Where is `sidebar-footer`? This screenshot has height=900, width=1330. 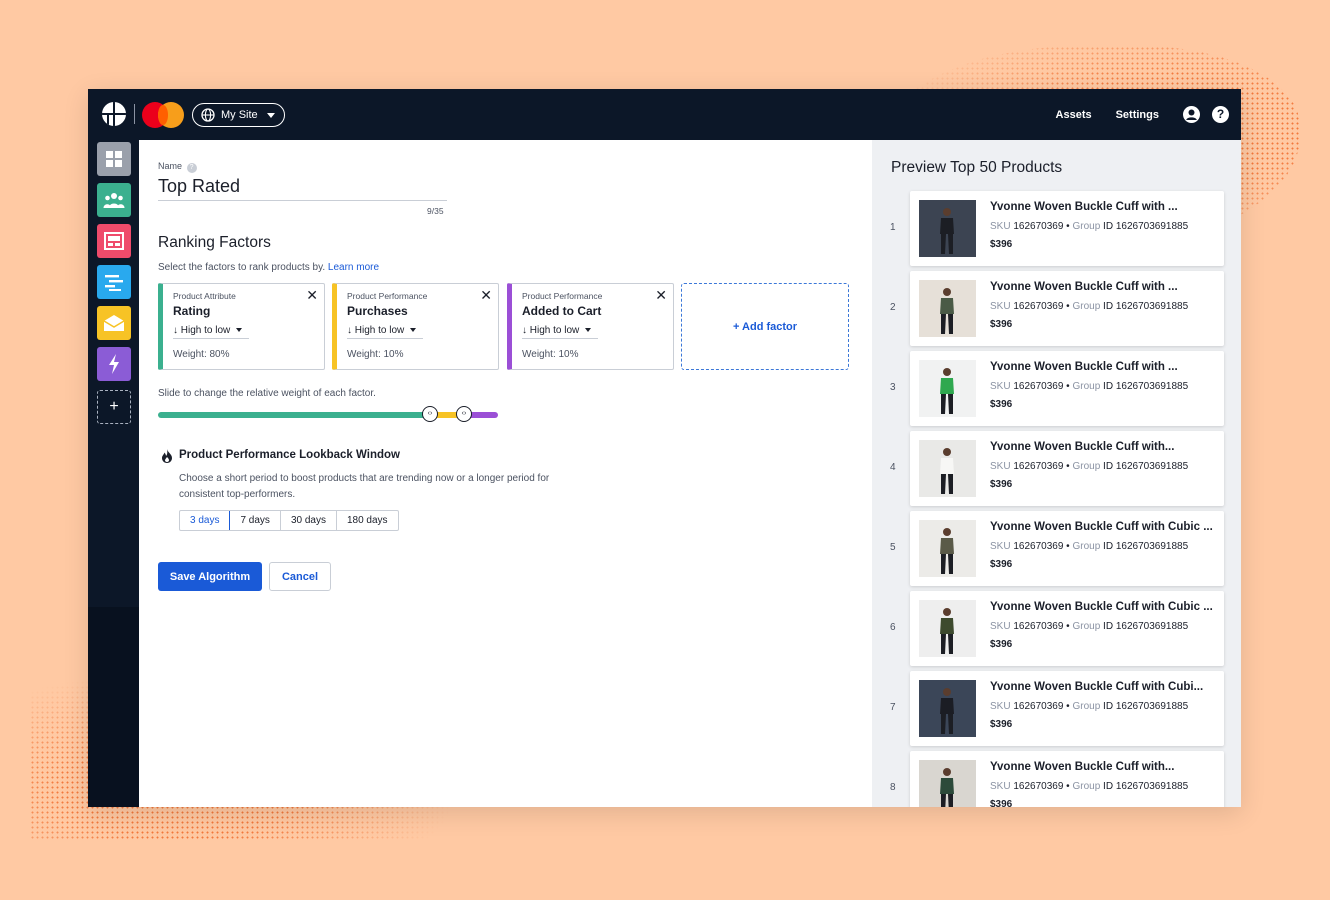
sidebar-footer is located at coordinates (113, 707).